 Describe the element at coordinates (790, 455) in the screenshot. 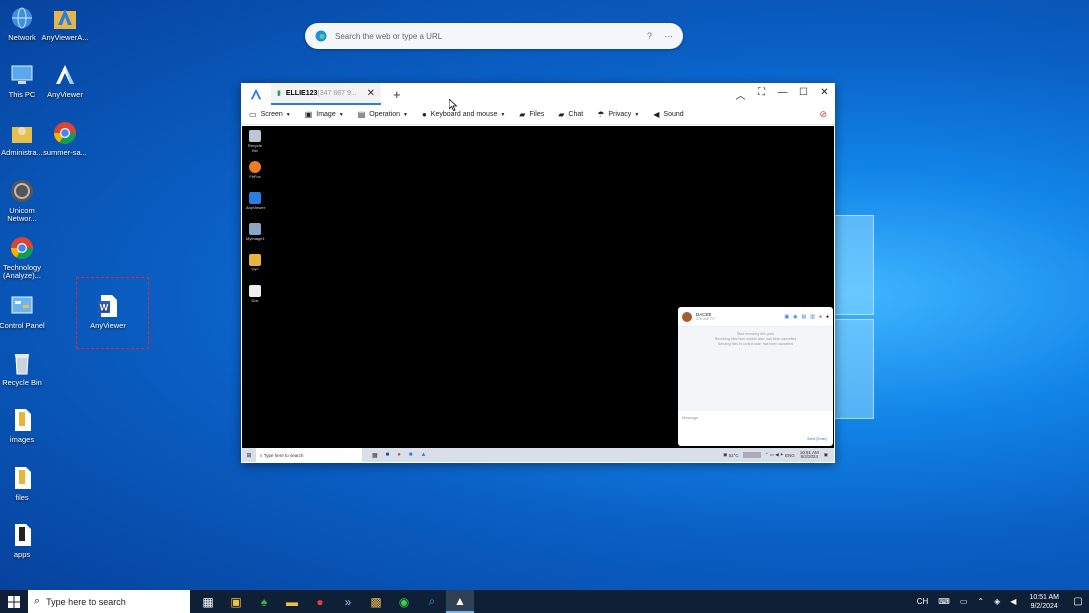

I see `language-label: ENG` at that location.